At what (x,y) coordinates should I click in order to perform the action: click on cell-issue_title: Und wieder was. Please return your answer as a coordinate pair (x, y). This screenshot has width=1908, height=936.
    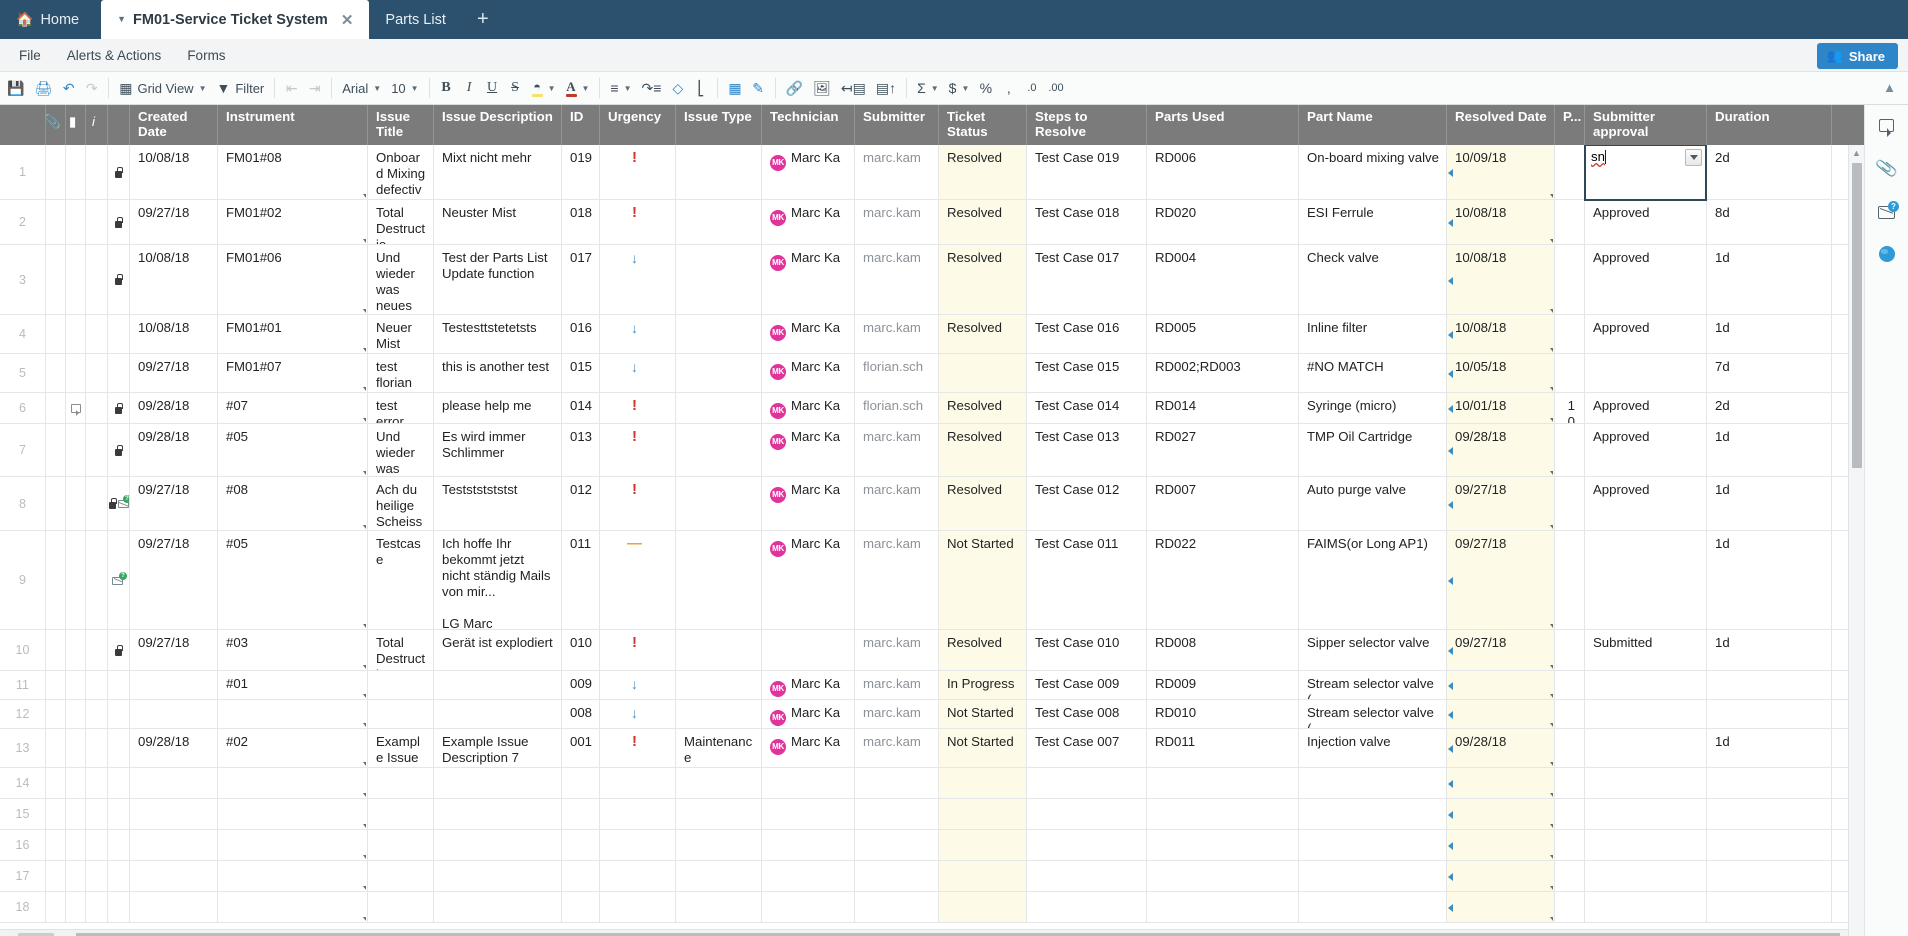
    Looking at the image, I should click on (401, 450).